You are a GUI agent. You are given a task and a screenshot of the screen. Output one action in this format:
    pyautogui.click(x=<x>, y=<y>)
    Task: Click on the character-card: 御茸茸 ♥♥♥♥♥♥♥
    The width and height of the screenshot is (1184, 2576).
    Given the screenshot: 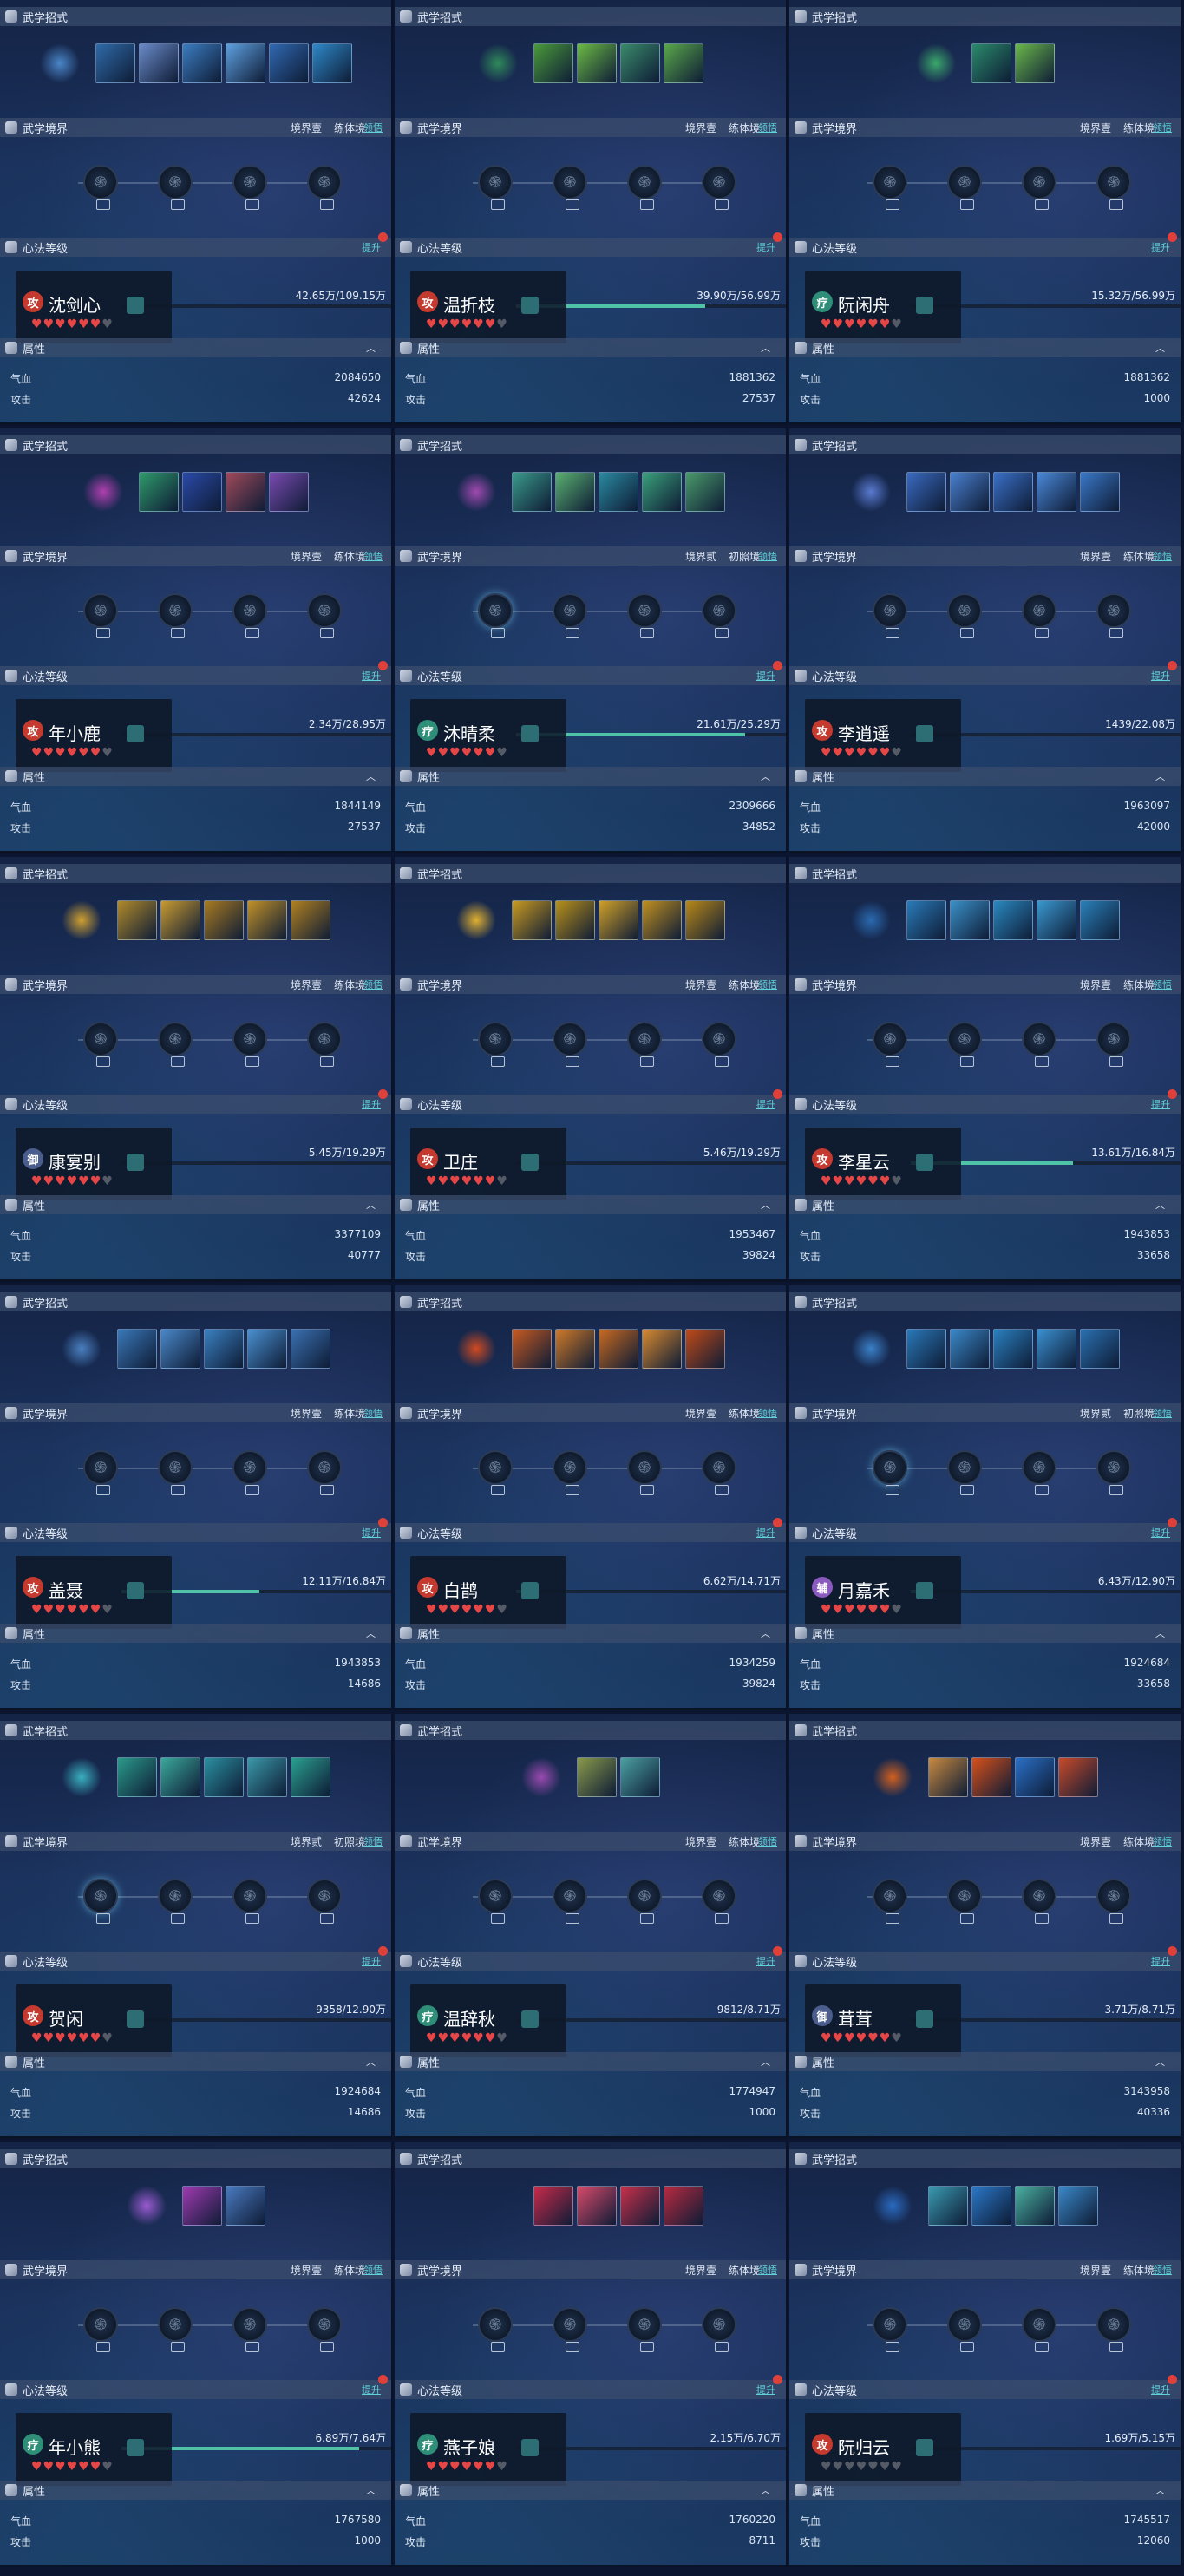 What is the action you would take?
    pyautogui.click(x=883, y=2020)
    